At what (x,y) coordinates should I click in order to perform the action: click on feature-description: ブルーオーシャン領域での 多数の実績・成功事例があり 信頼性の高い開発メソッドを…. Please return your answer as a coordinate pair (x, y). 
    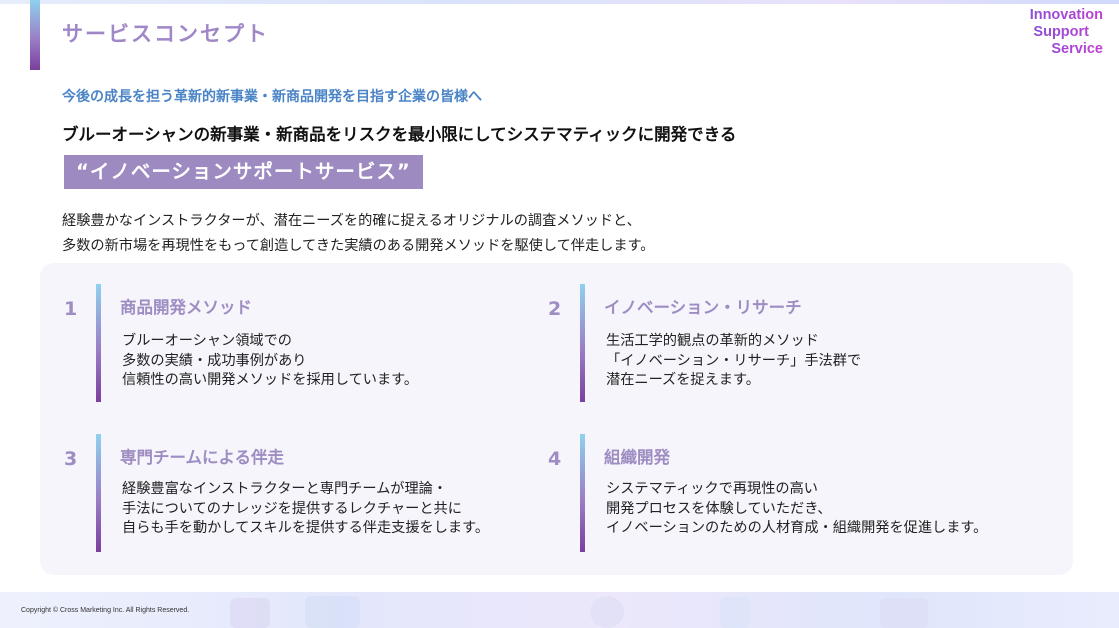
    Looking at the image, I should click on (270, 361).